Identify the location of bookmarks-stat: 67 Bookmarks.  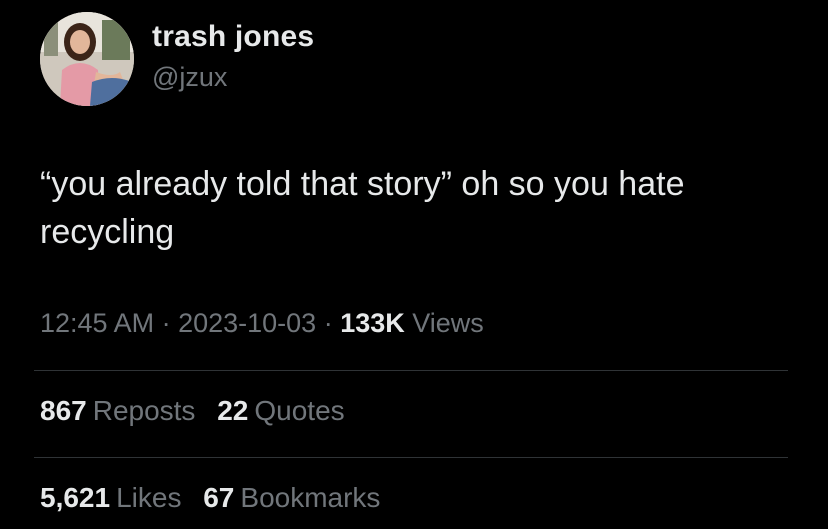
(291, 498).